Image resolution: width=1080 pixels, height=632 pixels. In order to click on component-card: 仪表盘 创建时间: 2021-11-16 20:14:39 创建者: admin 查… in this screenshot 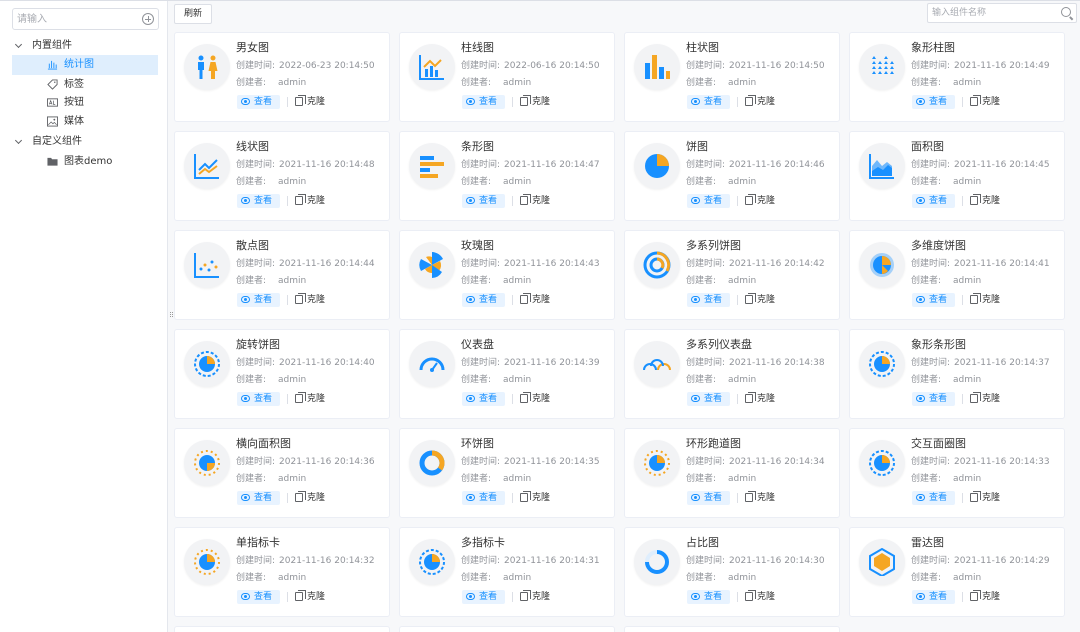, I will do `click(507, 374)`.